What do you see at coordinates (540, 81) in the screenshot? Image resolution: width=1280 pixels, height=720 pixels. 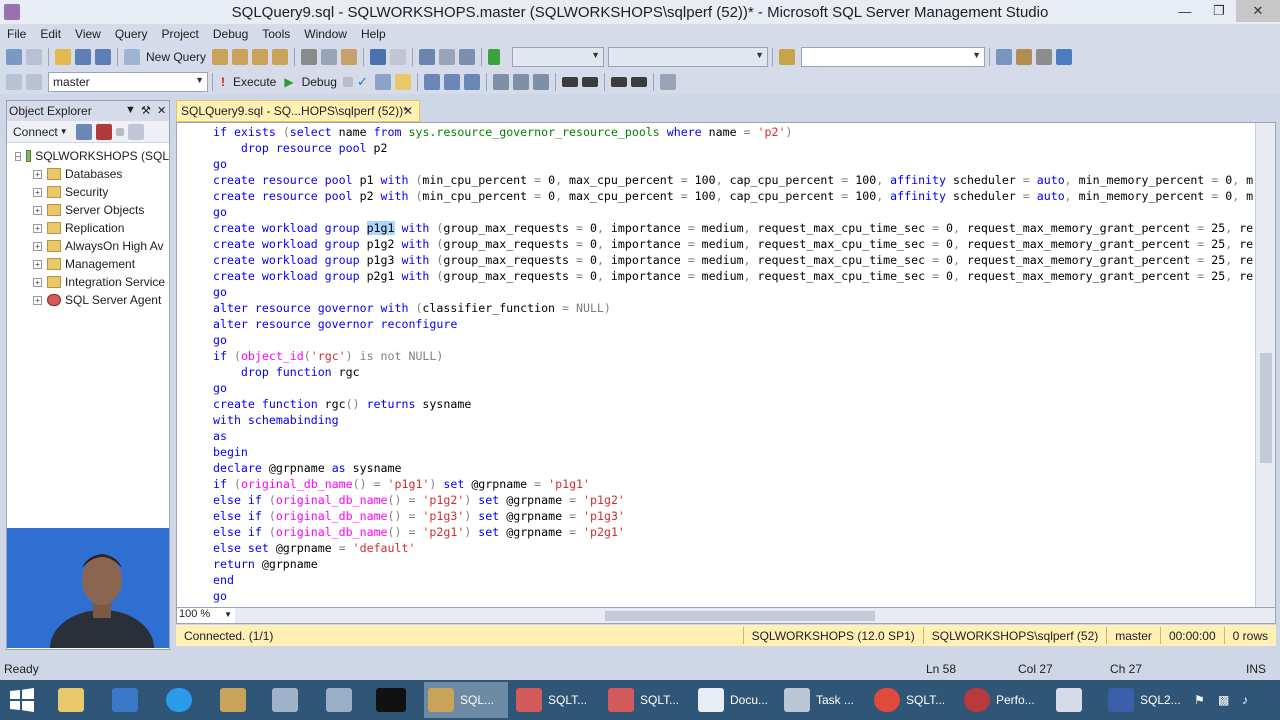 I see `results-file-icon` at bounding box center [540, 81].